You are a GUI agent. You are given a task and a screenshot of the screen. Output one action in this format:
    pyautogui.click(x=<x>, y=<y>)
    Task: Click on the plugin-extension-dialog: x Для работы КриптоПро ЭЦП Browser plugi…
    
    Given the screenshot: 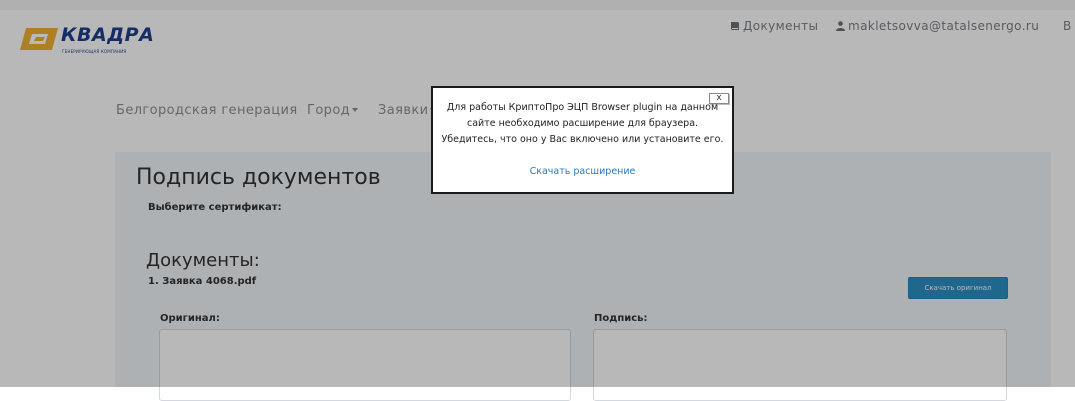 What is the action you would take?
    pyautogui.click(x=582, y=140)
    